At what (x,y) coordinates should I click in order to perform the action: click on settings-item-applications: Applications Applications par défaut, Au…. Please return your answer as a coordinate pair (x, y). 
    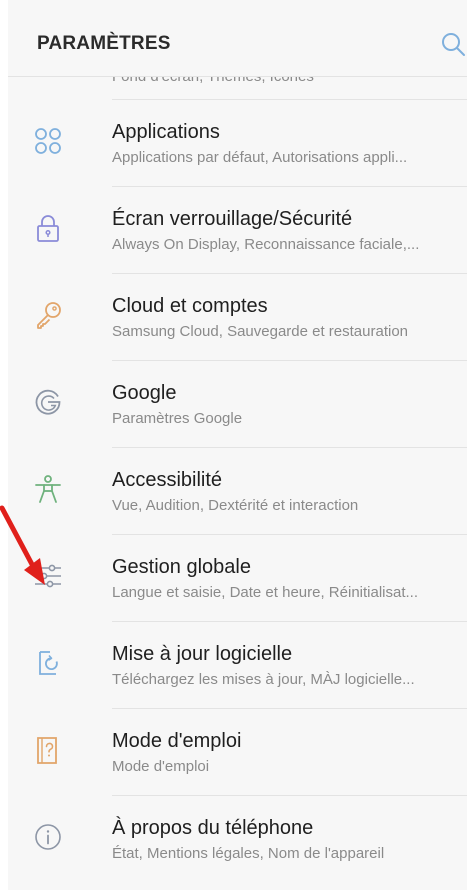
    Looking at the image, I should click on (237, 143).